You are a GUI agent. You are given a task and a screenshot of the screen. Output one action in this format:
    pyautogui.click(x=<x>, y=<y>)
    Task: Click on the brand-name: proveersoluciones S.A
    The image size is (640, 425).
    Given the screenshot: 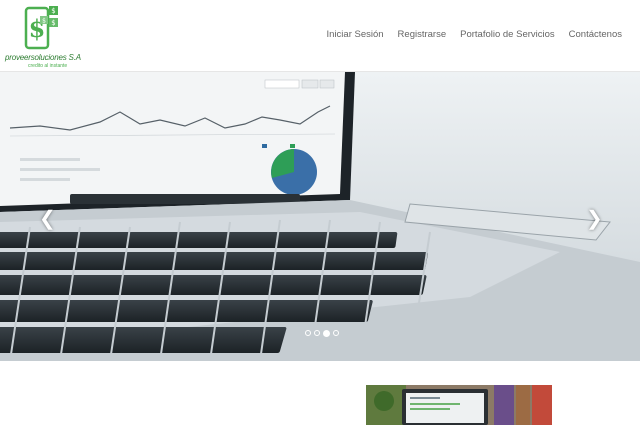 What is the action you would take?
    pyautogui.click(x=43, y=57)
    